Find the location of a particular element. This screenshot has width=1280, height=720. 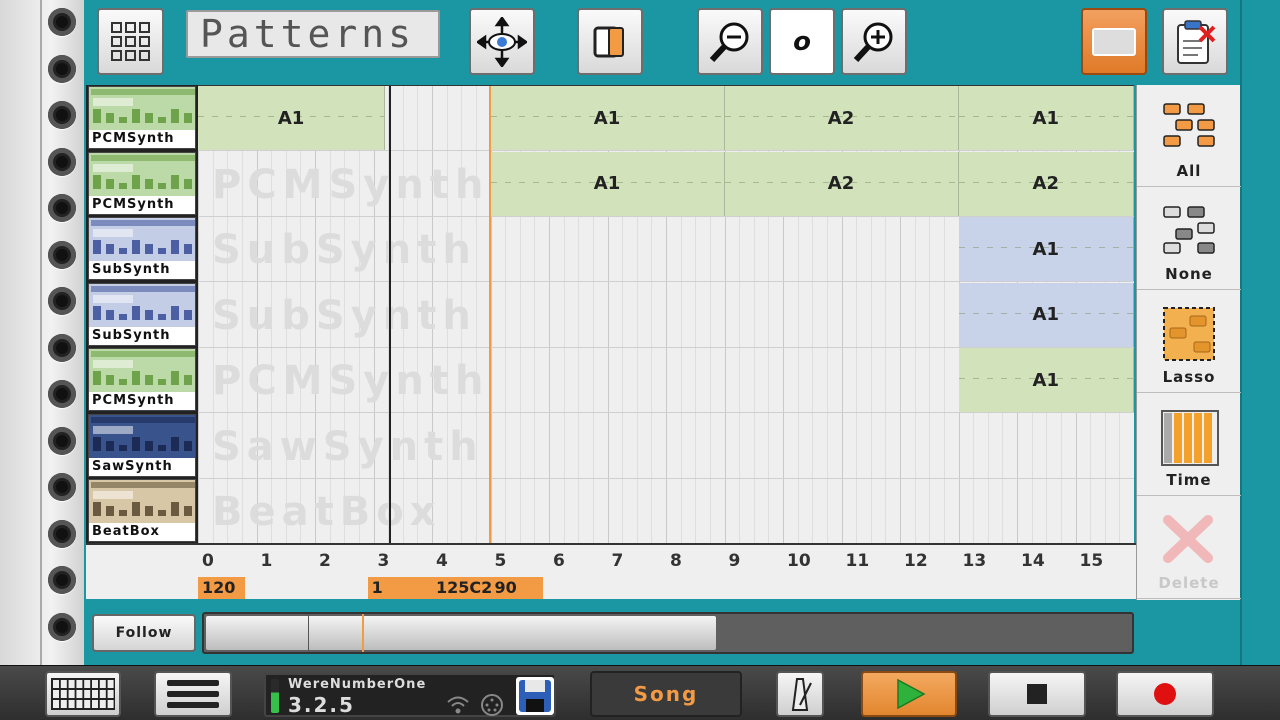

bar-number: 0 is located at coordinates (208, 561).